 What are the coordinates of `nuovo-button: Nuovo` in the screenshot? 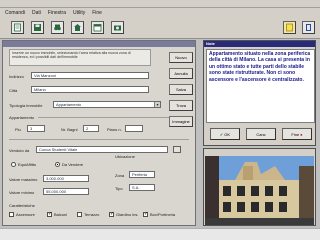 It's located at (181, 57).